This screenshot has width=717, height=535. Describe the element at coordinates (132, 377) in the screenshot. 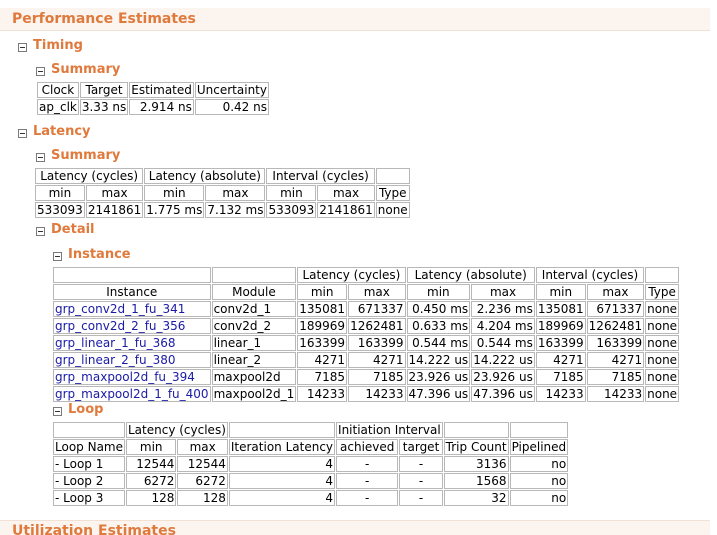

I see `instance-link: grp_maxpool2d_fu_394` at that location.